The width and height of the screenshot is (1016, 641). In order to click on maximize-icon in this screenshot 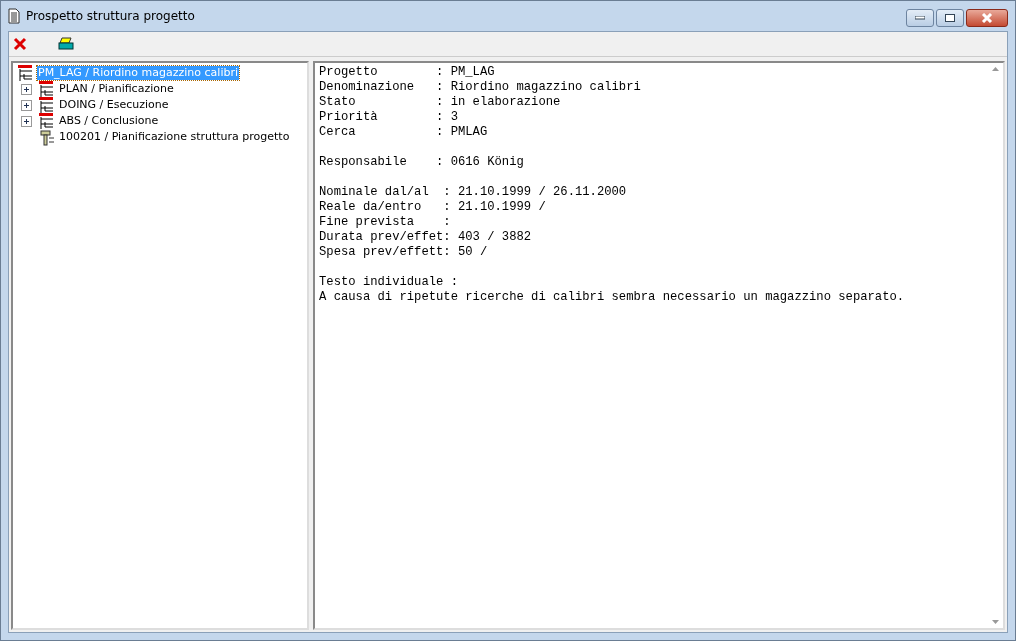, I will do `click(950, 18)`.